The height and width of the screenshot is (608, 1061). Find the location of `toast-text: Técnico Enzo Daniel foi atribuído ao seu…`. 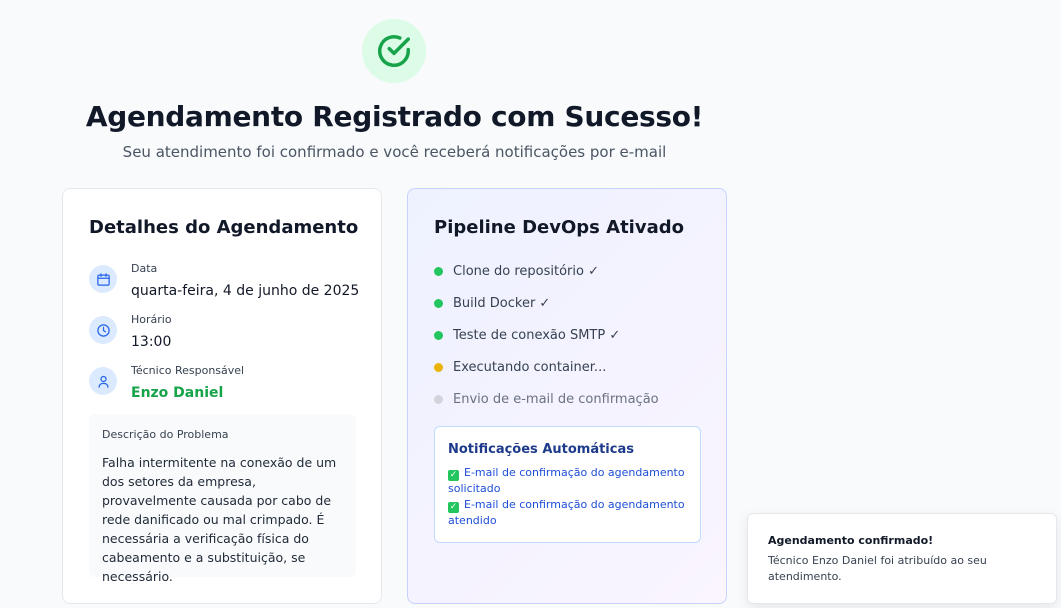

toast-text: Técnico Enzo Daniel foi atribuído ao seu… is located at coordinates (877, 568).